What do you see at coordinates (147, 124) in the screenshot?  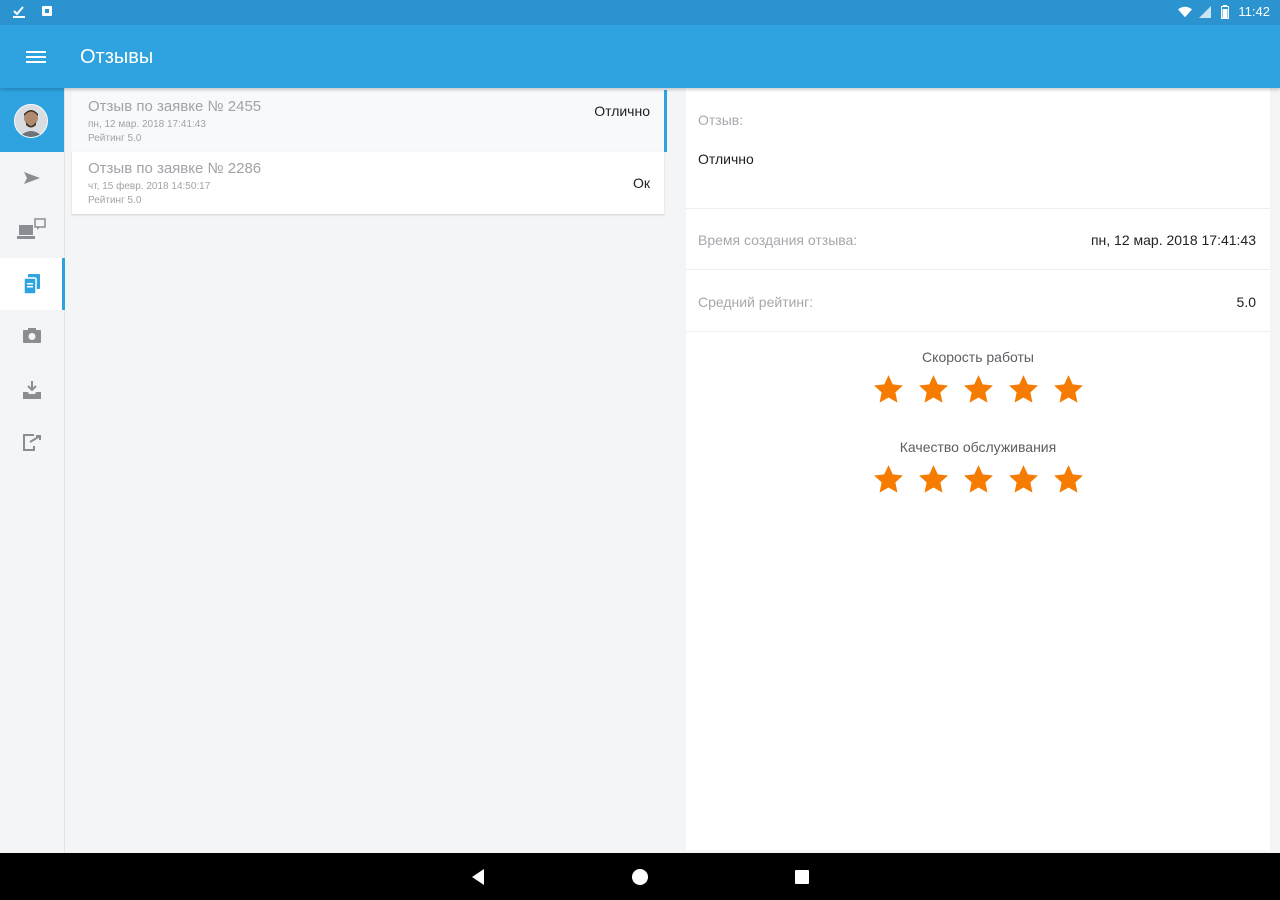 I see `review-date: пн, 12 мар. 2018 17:41:43` at bounding box center [147, 124].